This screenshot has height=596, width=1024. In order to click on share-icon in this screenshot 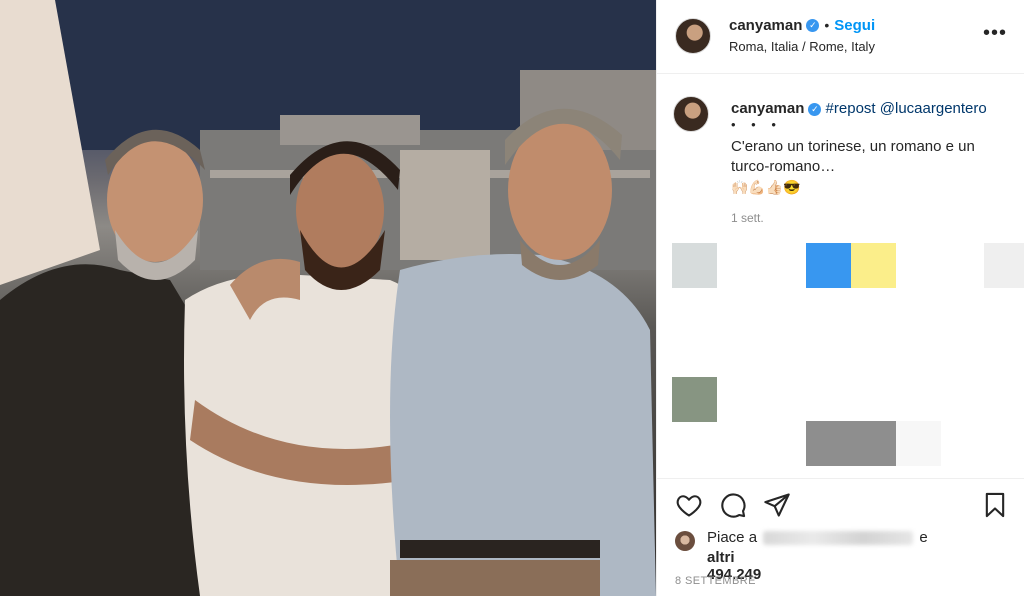, I will do `click(777, 505)`.